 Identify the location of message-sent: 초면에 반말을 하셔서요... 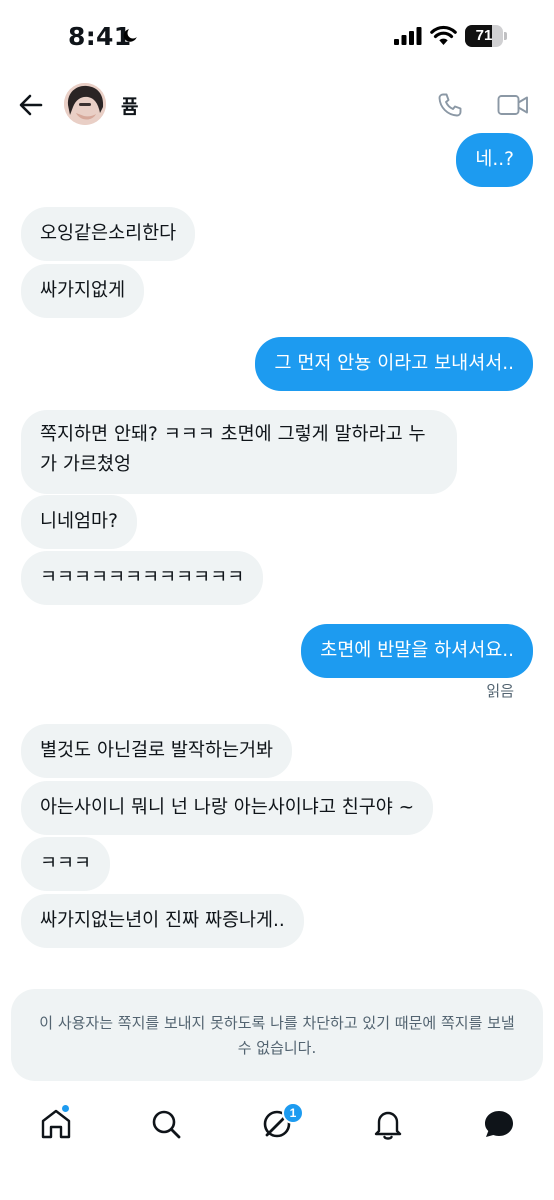
(417, 651).